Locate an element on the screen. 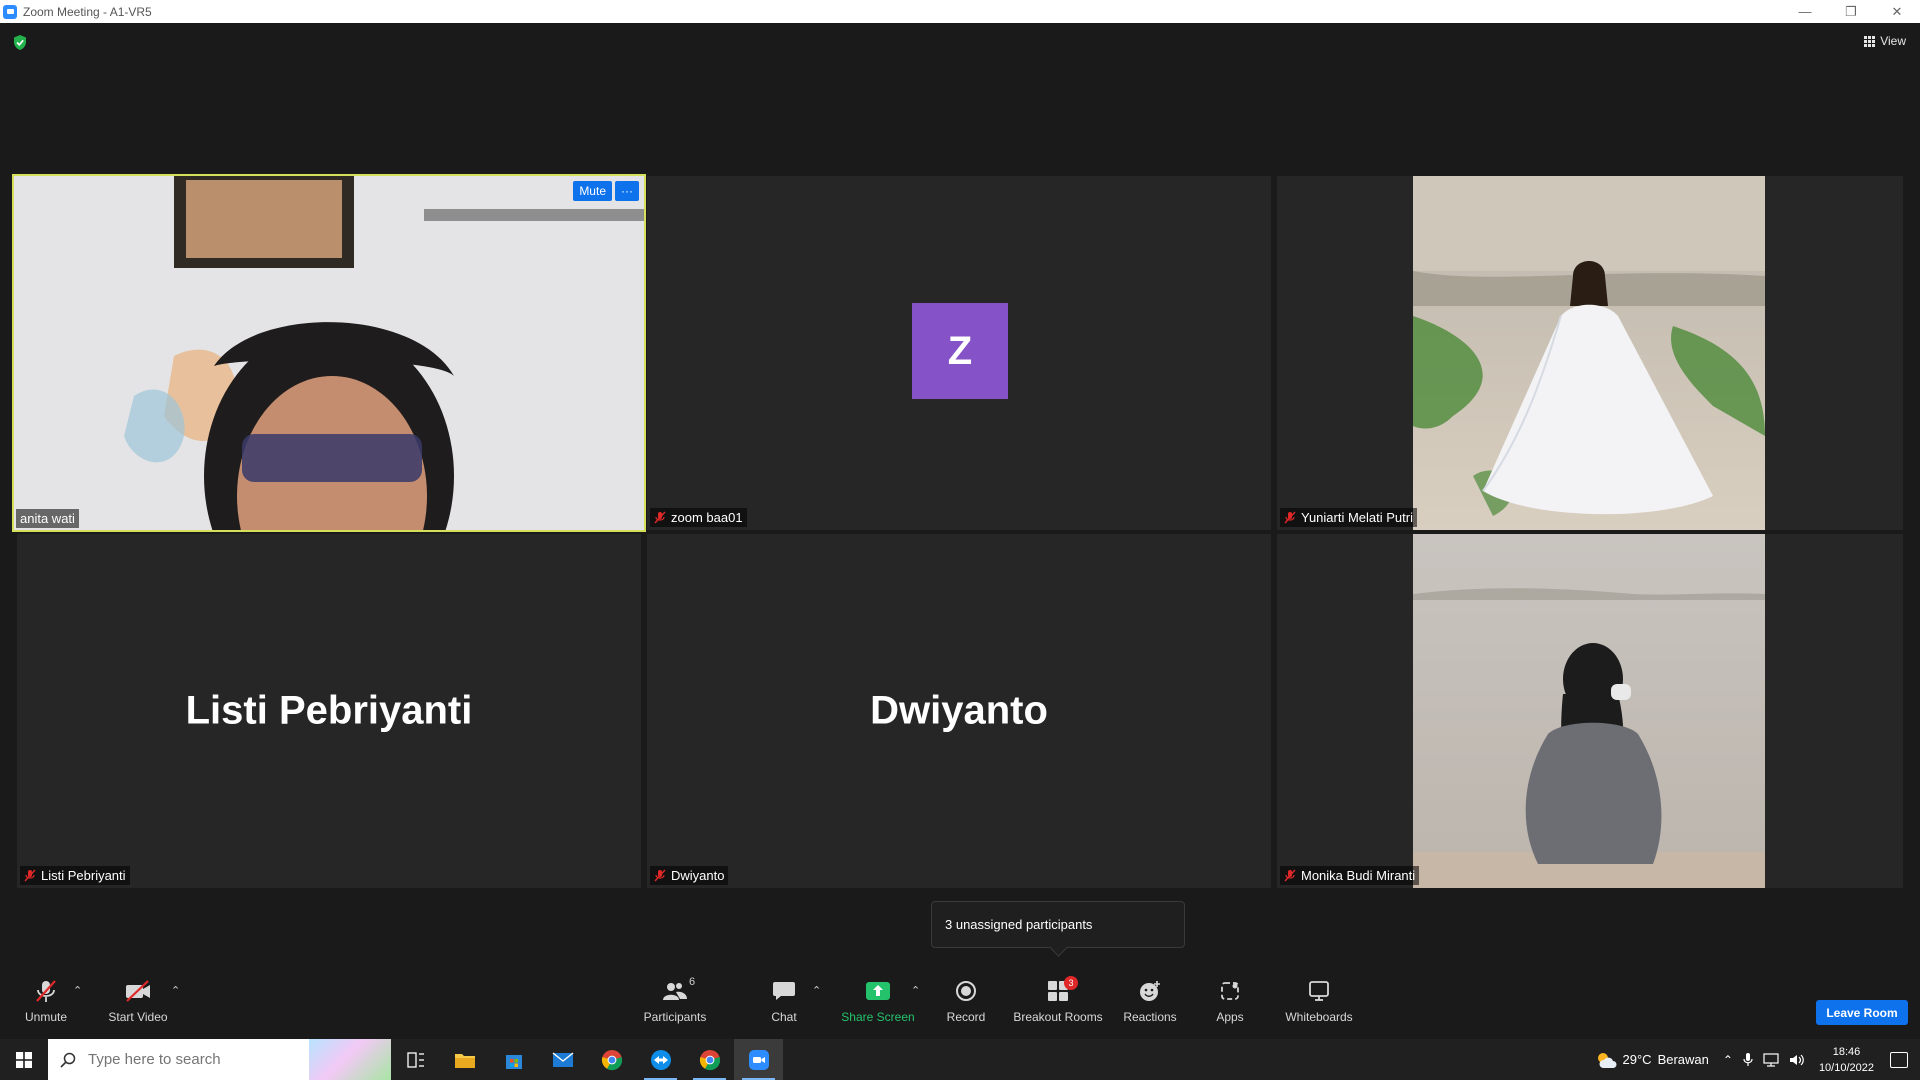 The image size is (1920, 1080). whiteboards-button: Whiteboards is located at coordinates (1319, 1000).